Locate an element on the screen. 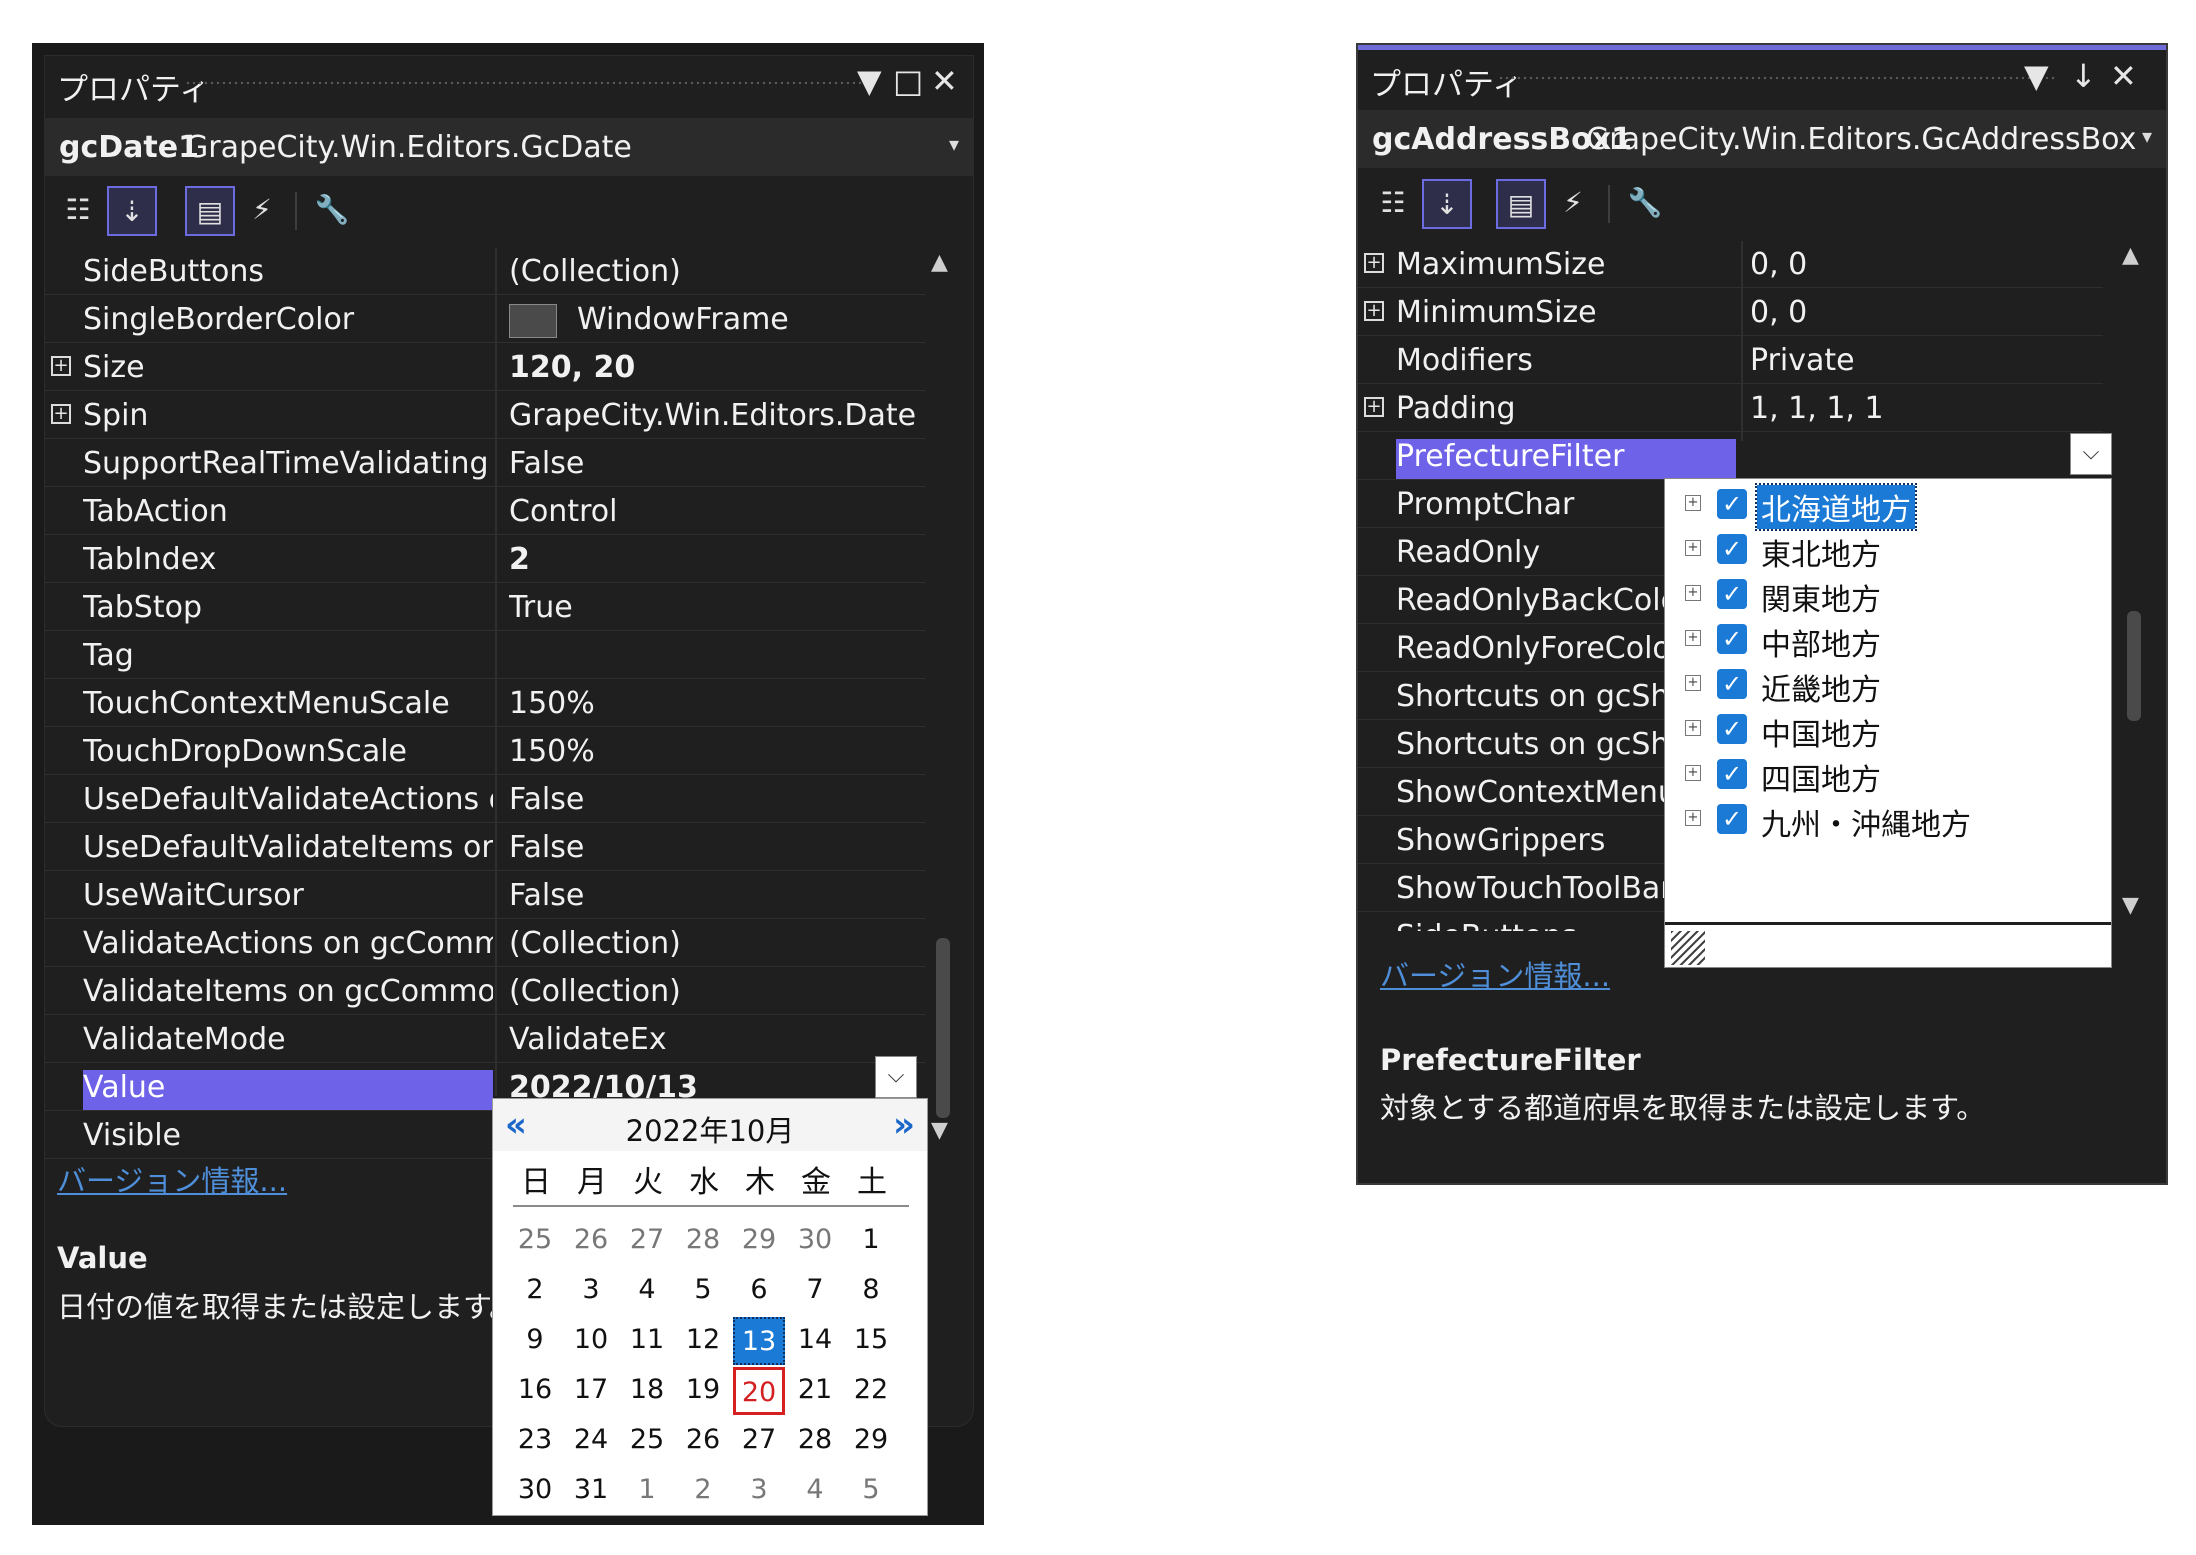  events-icon: ⚡ is located at coordinates (262, 211).